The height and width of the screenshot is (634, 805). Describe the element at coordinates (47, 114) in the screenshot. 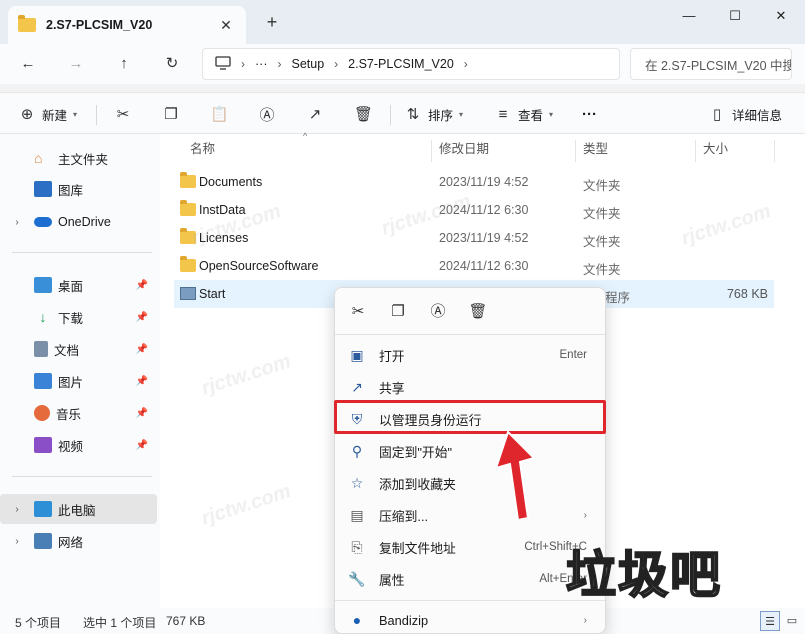

I see `new-button: ⊕ 新建 ▾` at that location.